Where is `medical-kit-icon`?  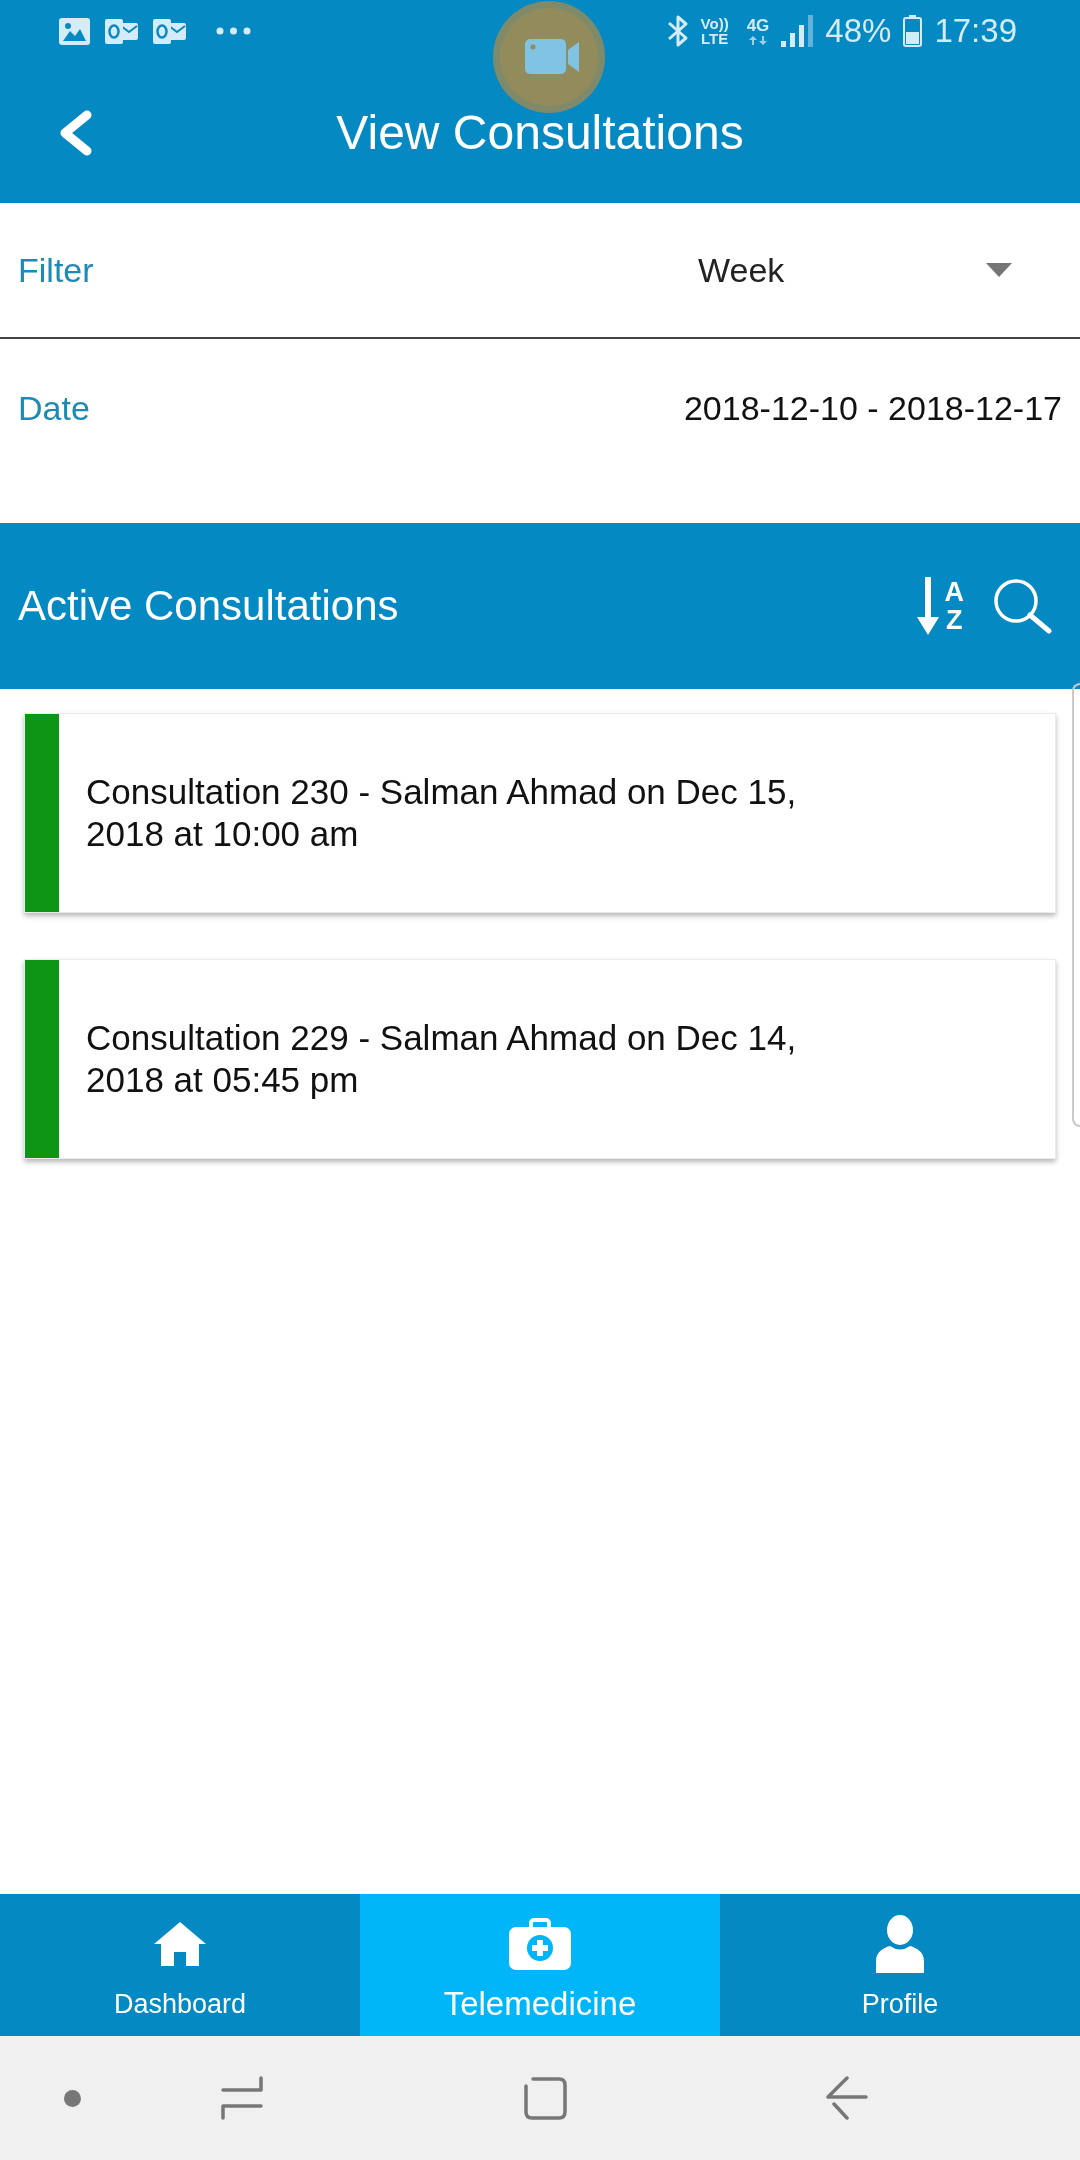 medical-kit-icon is located at coordinates (540, 1944).